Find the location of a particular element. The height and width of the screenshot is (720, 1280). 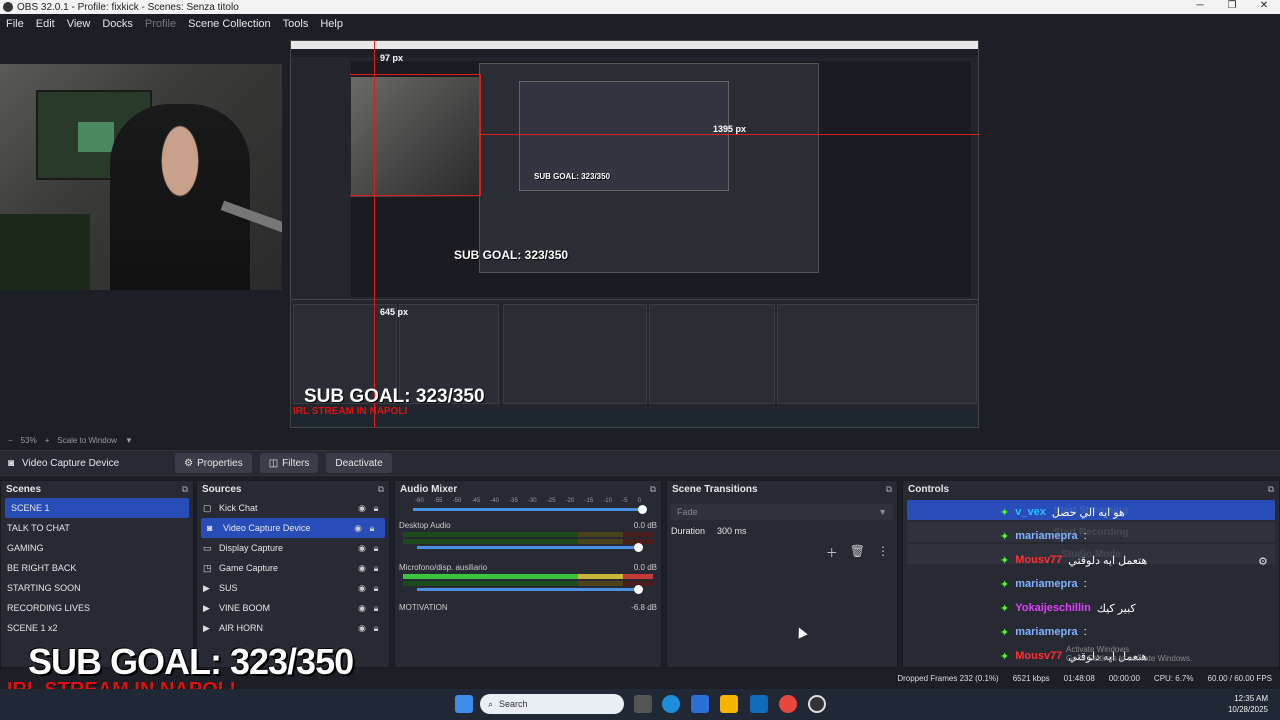

properties-label: Properties is located at coordinates (220, 463).